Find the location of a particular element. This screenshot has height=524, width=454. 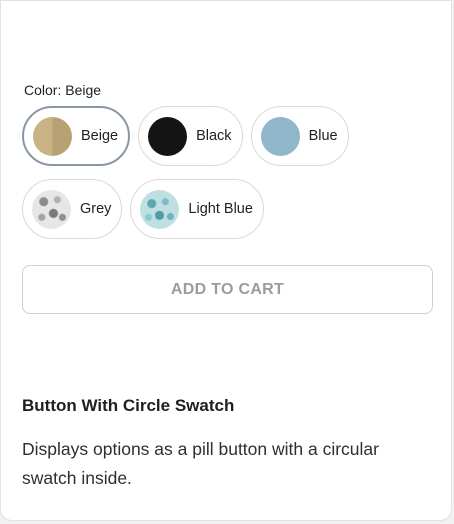

swatch-row: Grey Light Blue is located at coordinates (143, 209).